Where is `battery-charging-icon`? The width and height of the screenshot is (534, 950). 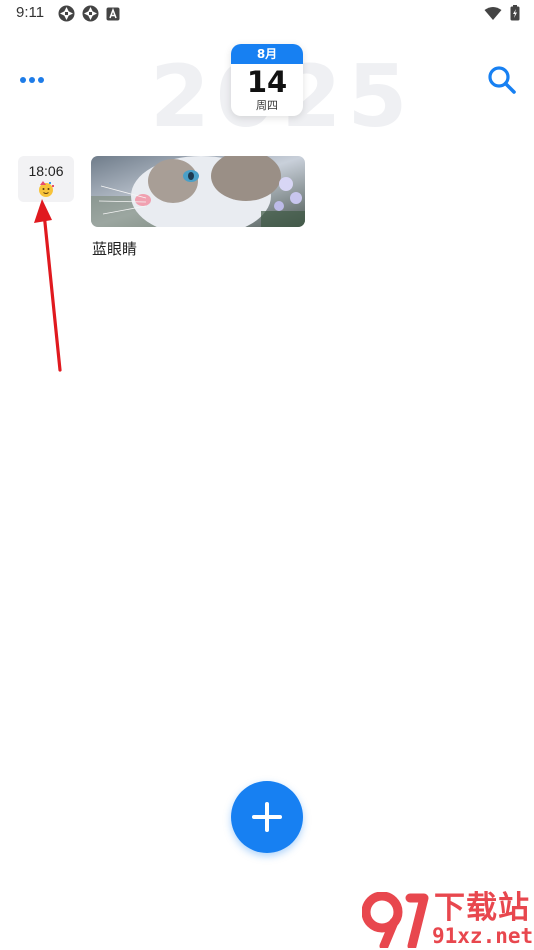
battery-charging-icon is located at coordinates (515, 13).